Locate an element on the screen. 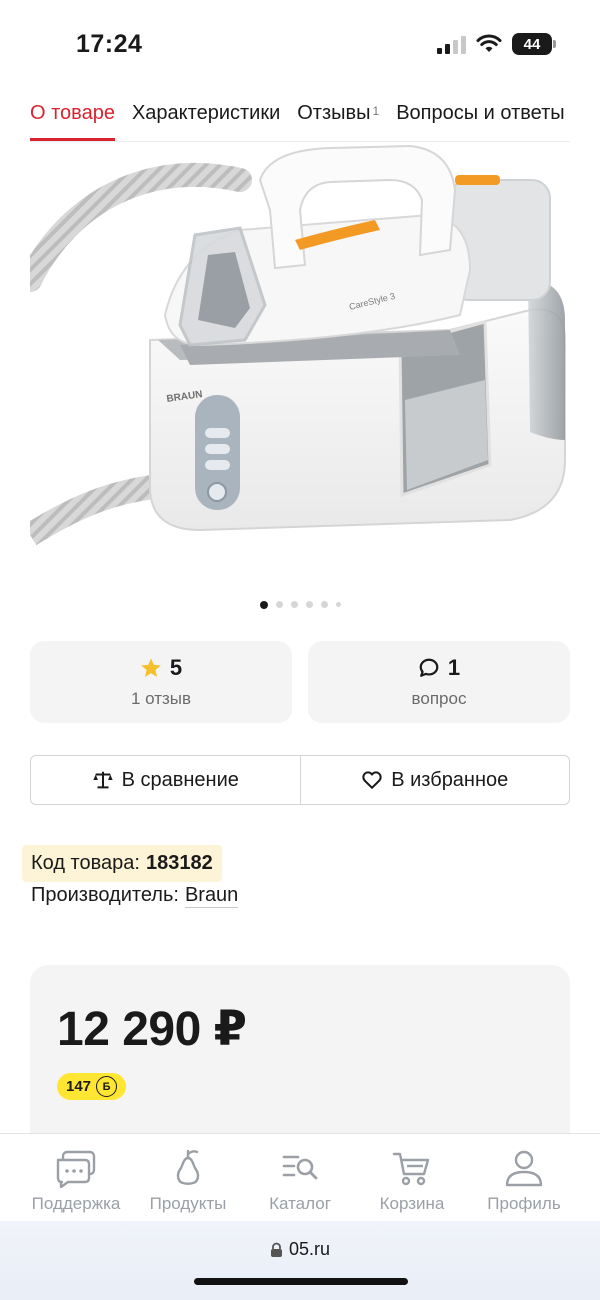  catalog-search-icon is located at coordinates (300, 1167).